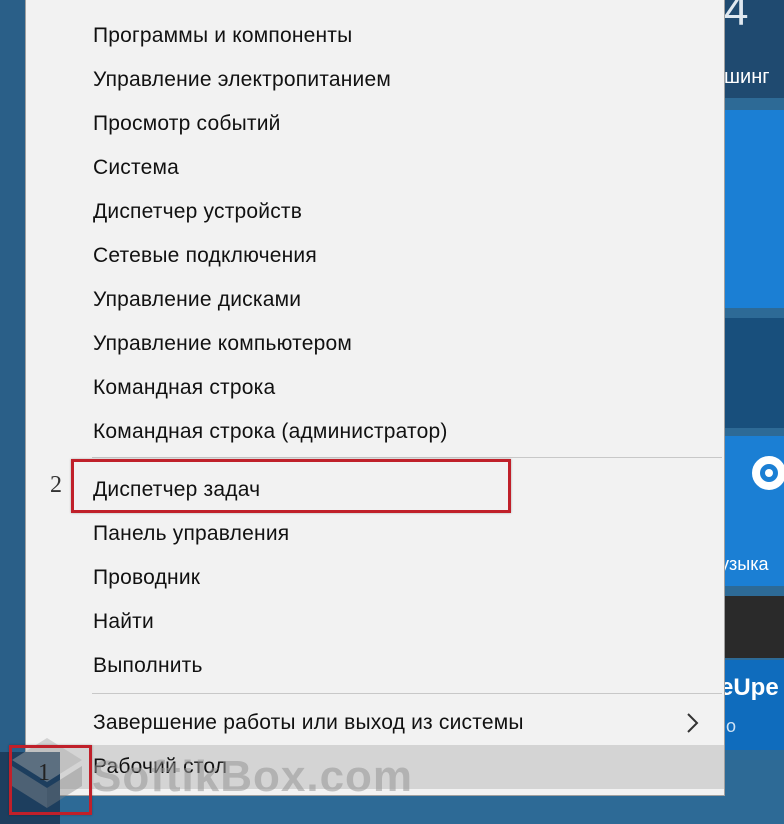  What do you see at coordinates (375, 344) in the screenshot?
I see `menu-item-computer-management: Управление компьютером` at bounding box center [375, 344].